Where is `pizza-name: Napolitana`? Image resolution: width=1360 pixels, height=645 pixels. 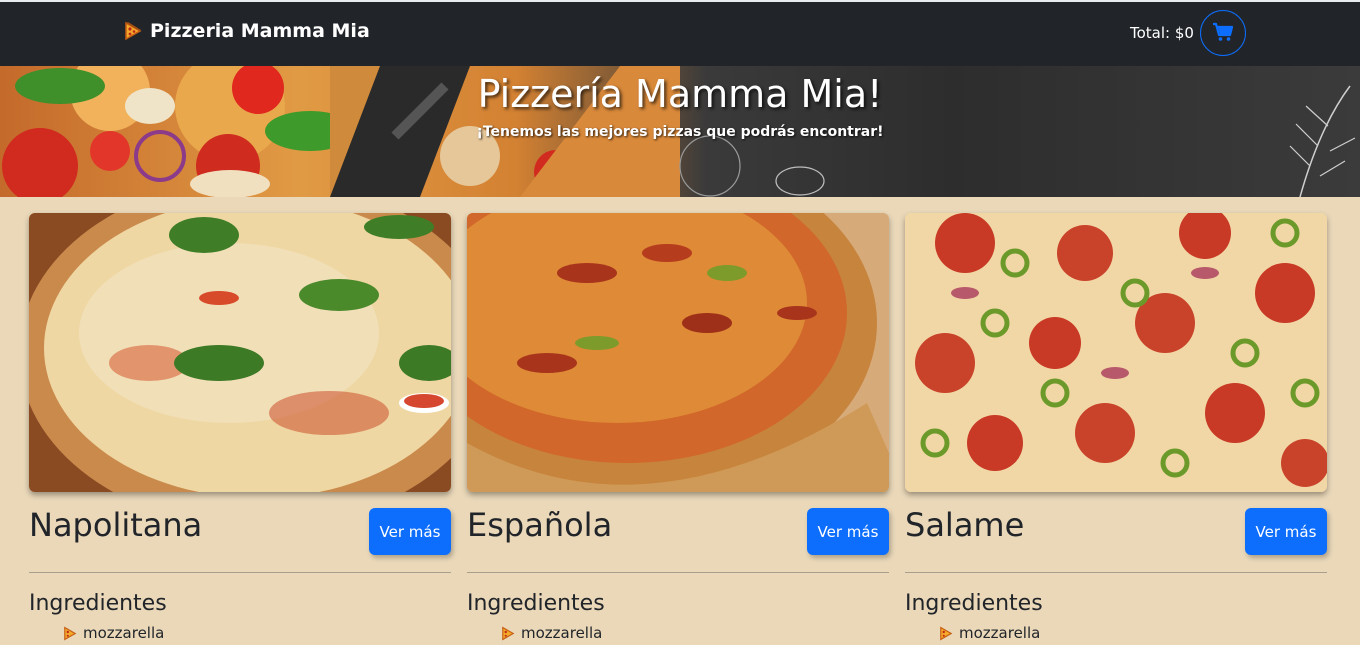
pizza-name: Napolitana is located at coordinates (116, 525).